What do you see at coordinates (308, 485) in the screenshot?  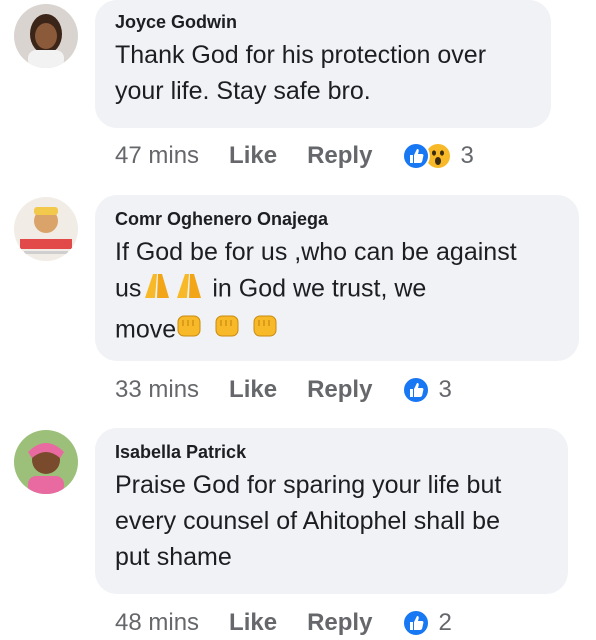 I see `comment-text-line: Praise God for sparing your life but` at bounding box center [308, 485].